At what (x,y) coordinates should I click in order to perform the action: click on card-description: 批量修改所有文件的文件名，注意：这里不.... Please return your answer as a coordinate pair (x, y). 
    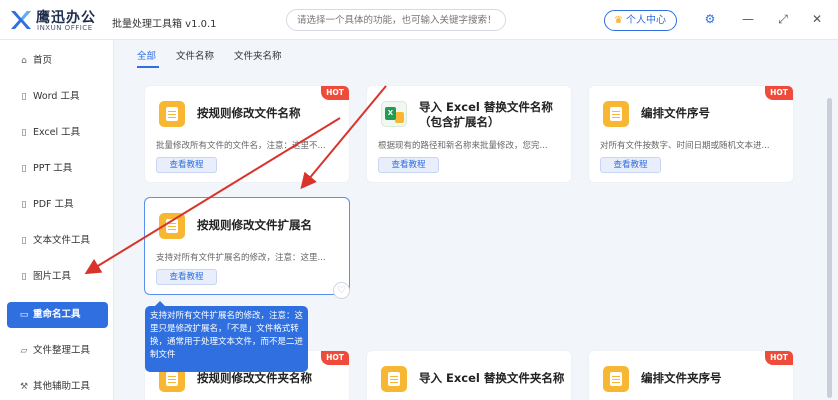
    Looking at the image, I should click on (241, 146).